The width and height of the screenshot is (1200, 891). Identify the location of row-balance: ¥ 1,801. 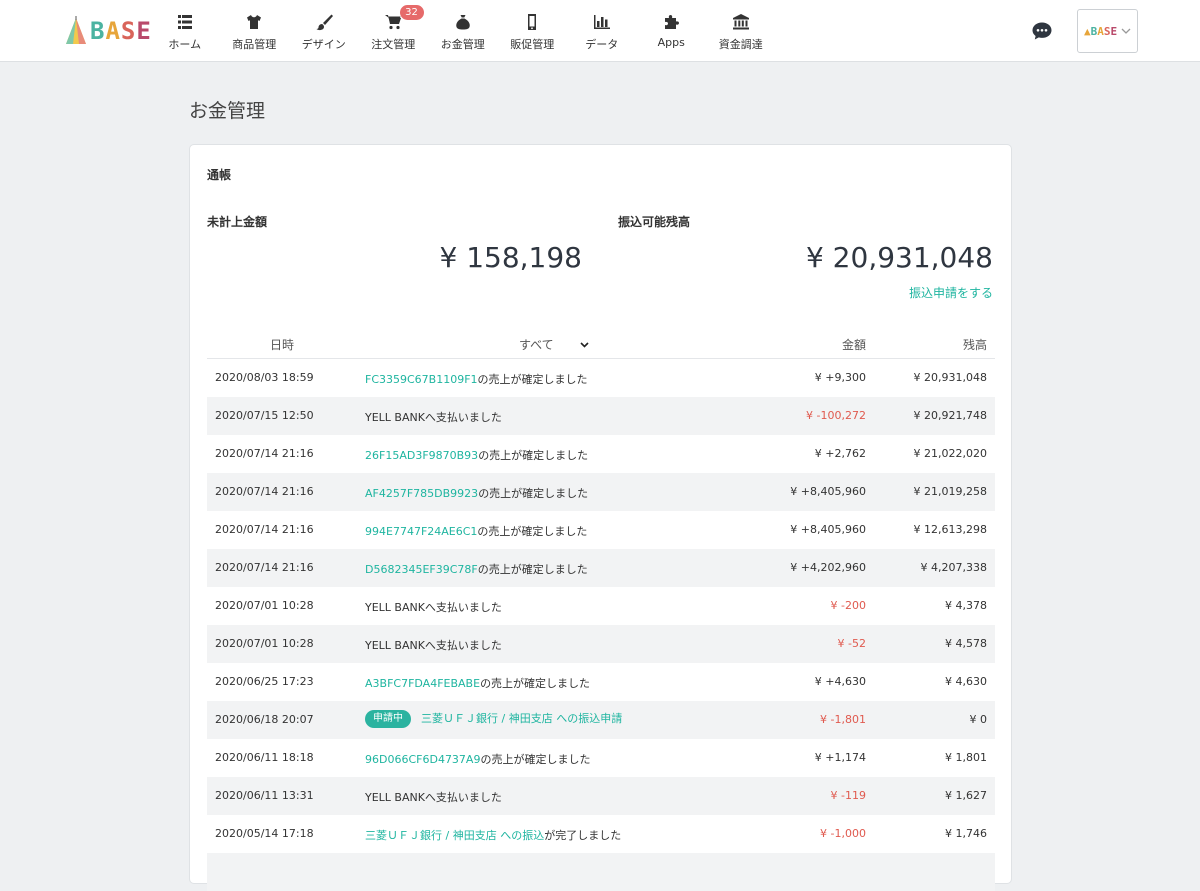
(966, 757).